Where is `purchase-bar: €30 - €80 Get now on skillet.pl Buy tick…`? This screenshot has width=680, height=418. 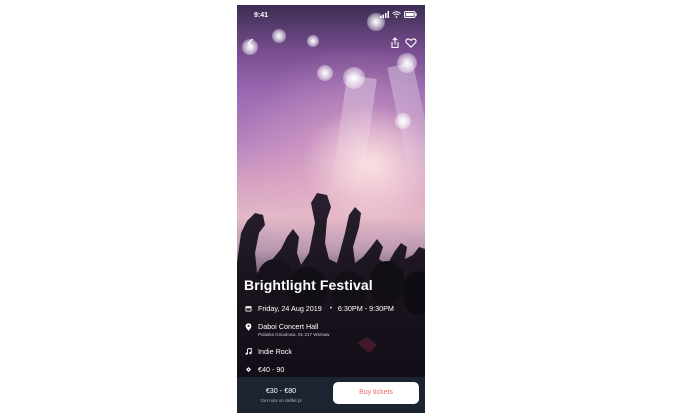 purchase-bar: €30 - €80 Get now on skillet.pl Buy tick… is located at coordinates (331, 395).